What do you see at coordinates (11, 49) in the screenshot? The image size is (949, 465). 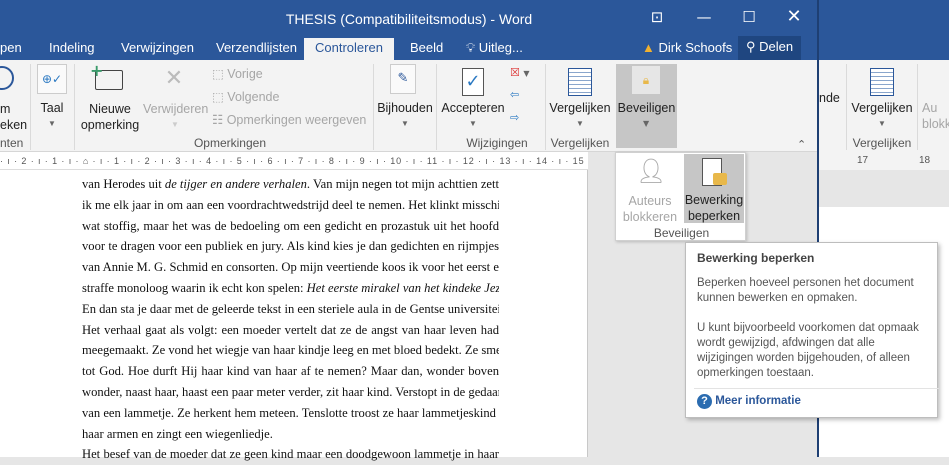 I see `tab-ontwerpen: pen` at bounding box center [11, 49].